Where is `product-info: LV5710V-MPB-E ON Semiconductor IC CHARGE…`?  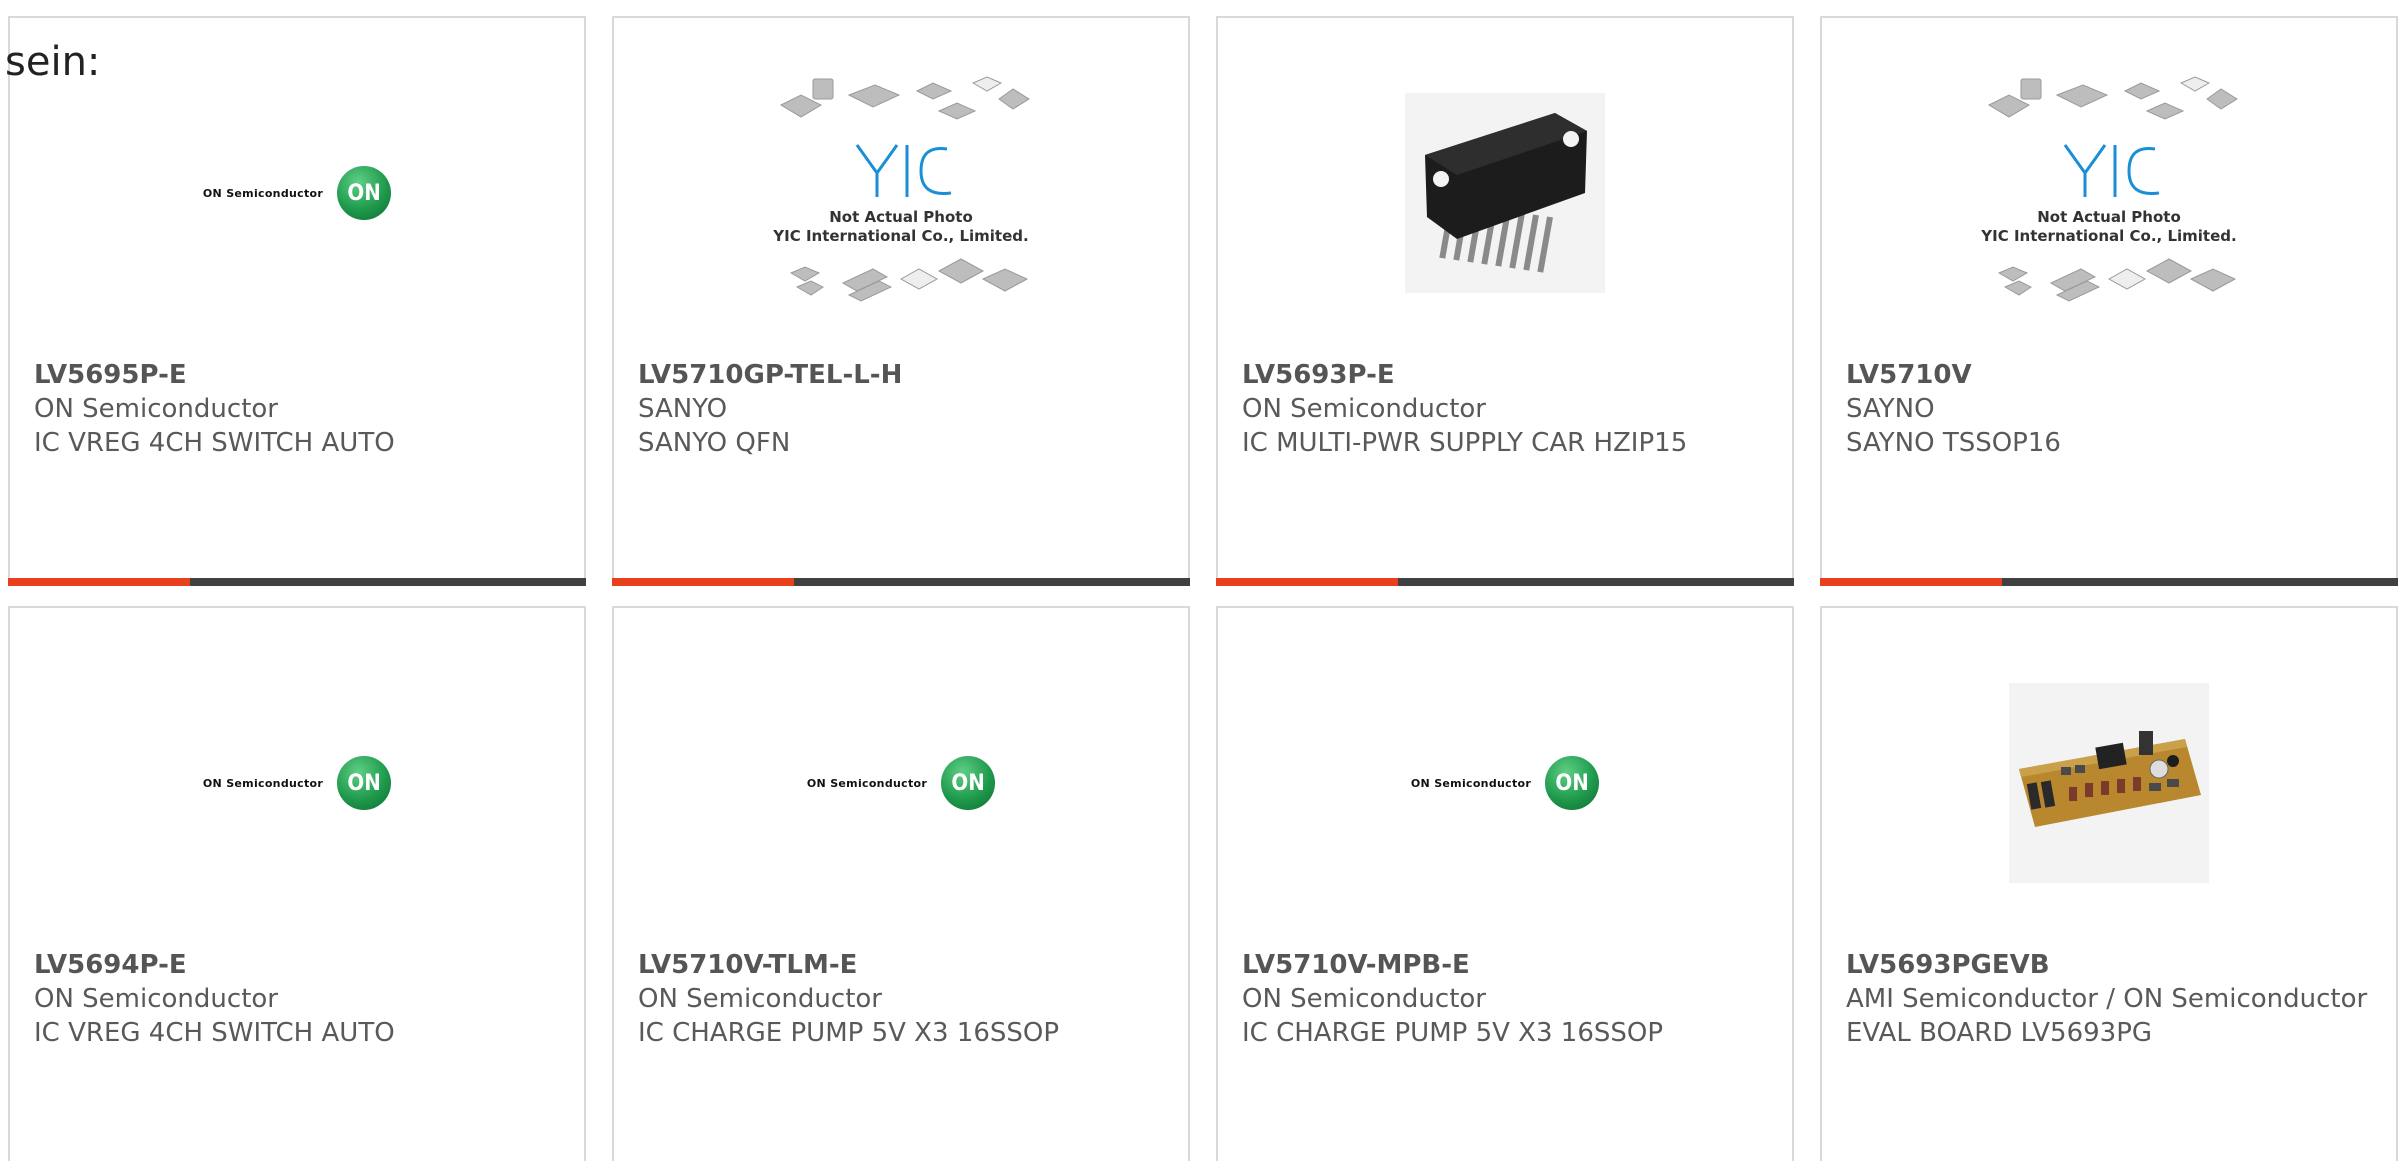 product-info: LV5710V-MPB-E ON Semiconductor IC CHARGE… is located at coordinates (1505, 999).